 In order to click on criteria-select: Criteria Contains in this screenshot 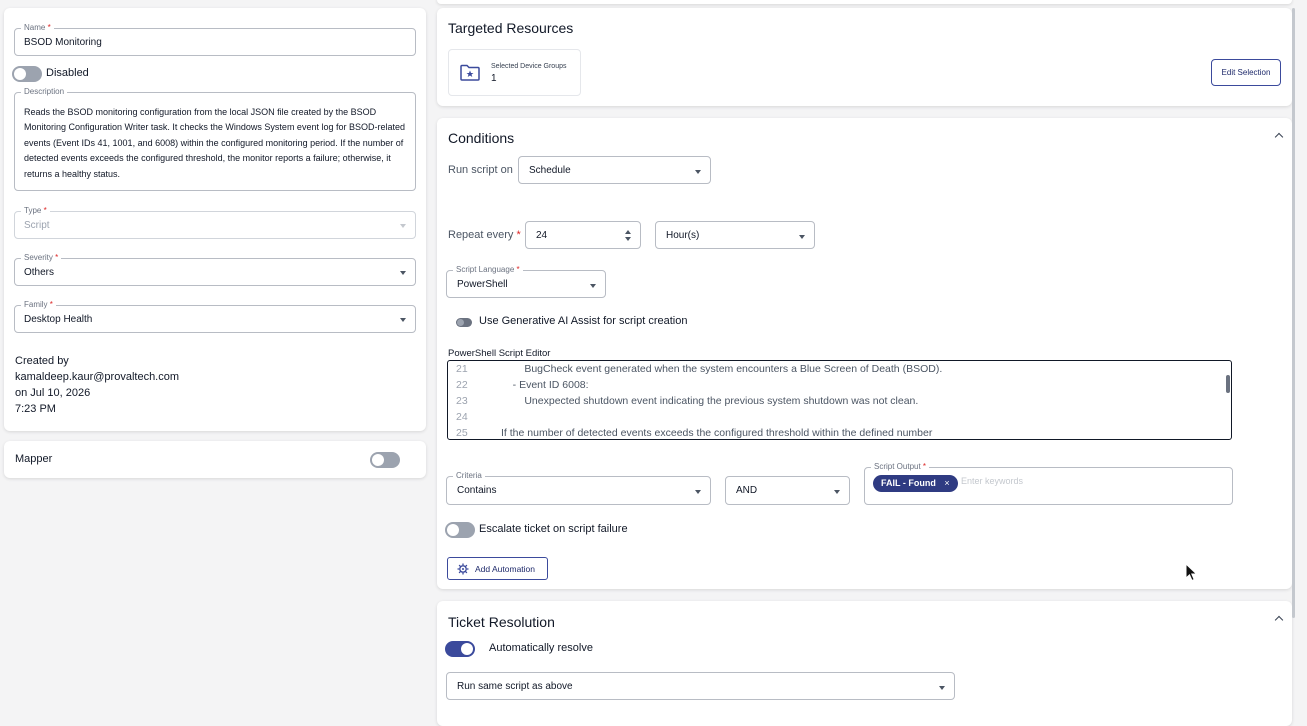, I will do `click(578, 488)`.